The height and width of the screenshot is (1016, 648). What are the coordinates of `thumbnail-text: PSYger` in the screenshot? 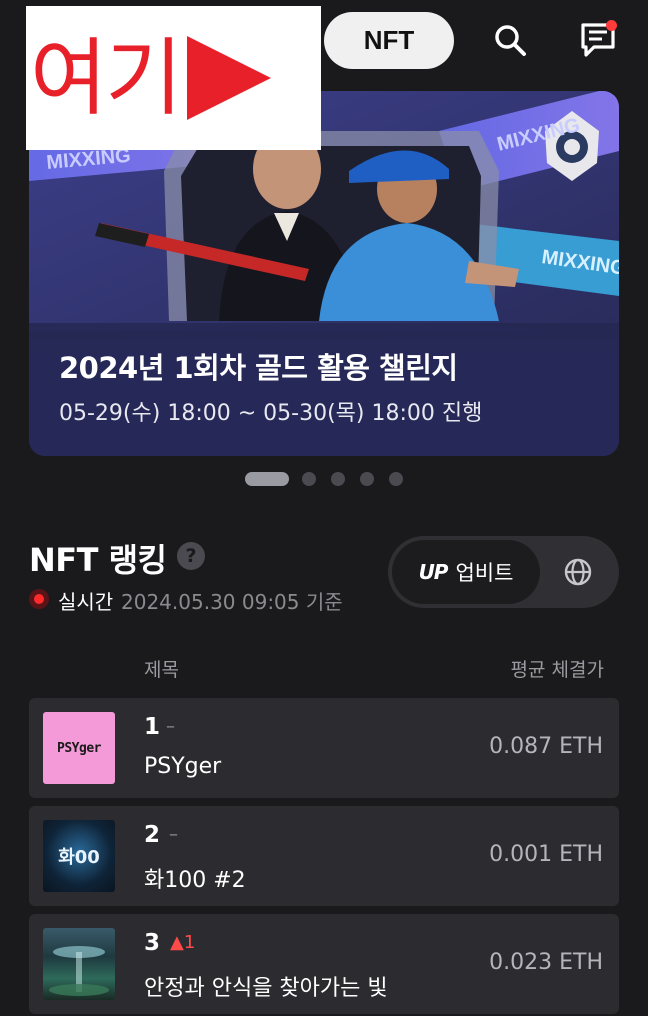 It's located at (79, 748).